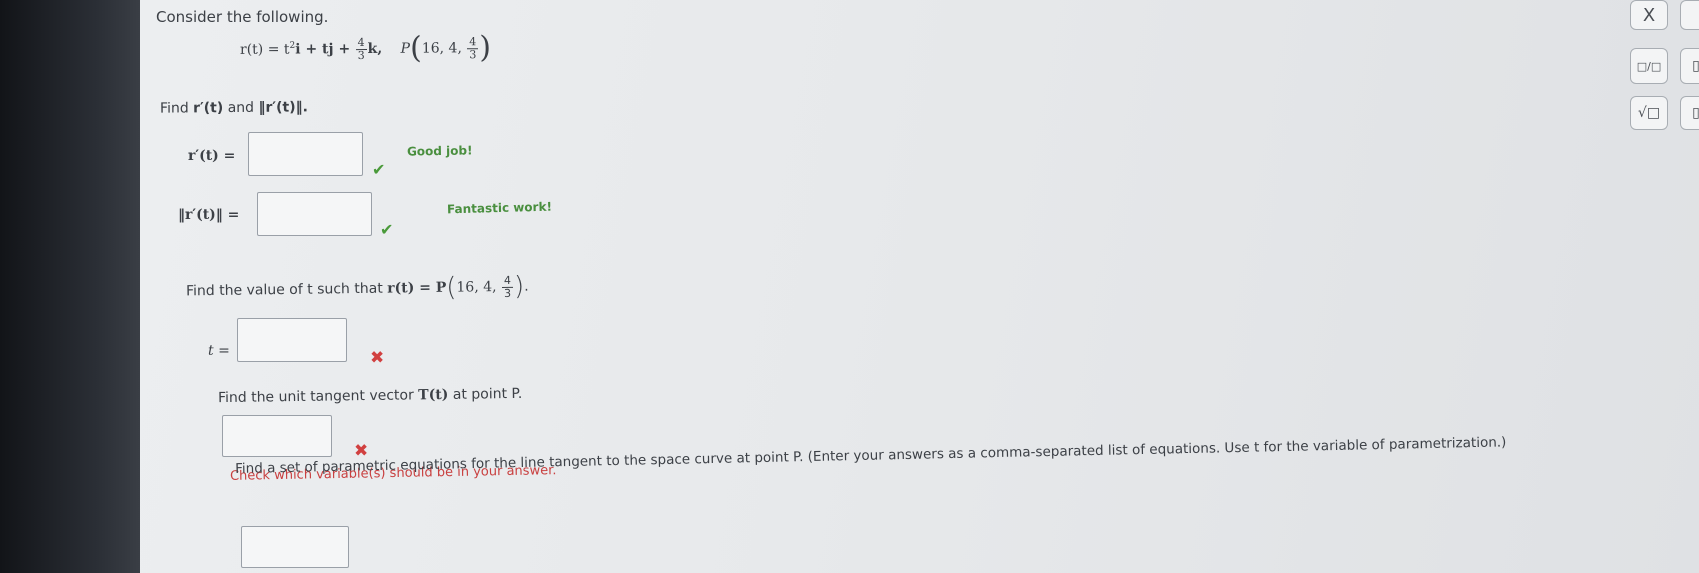 Image resolution: width=1699 pixels, height=573 pixels. What do you see at coordinates (212, 156) in the screenshot?
I see `rprime-label: r′(t) =` at bounding box center [212, 156].